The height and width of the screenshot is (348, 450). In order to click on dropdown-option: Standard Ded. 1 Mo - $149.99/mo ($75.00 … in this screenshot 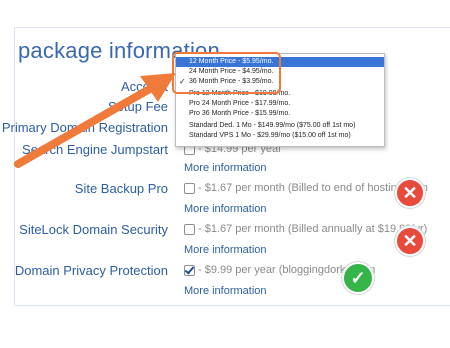, I will do `click(280, 126)`.